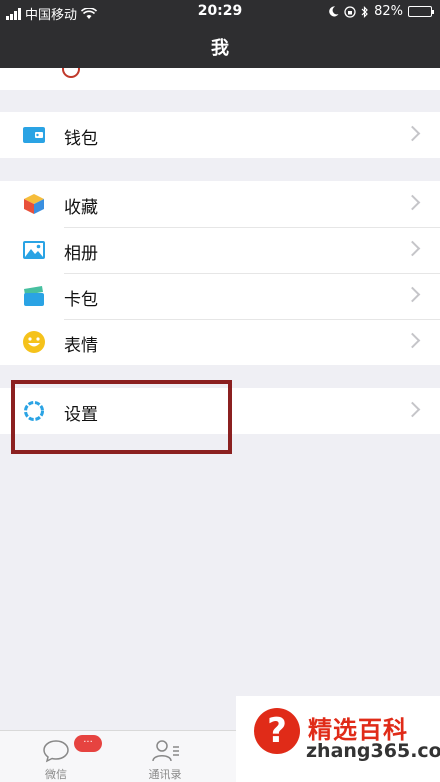 This screenshot has height=782, width=440. Describe the element at coordinates (350, 11) in the screenshot. I see `lock-rotation-icon` at that location.